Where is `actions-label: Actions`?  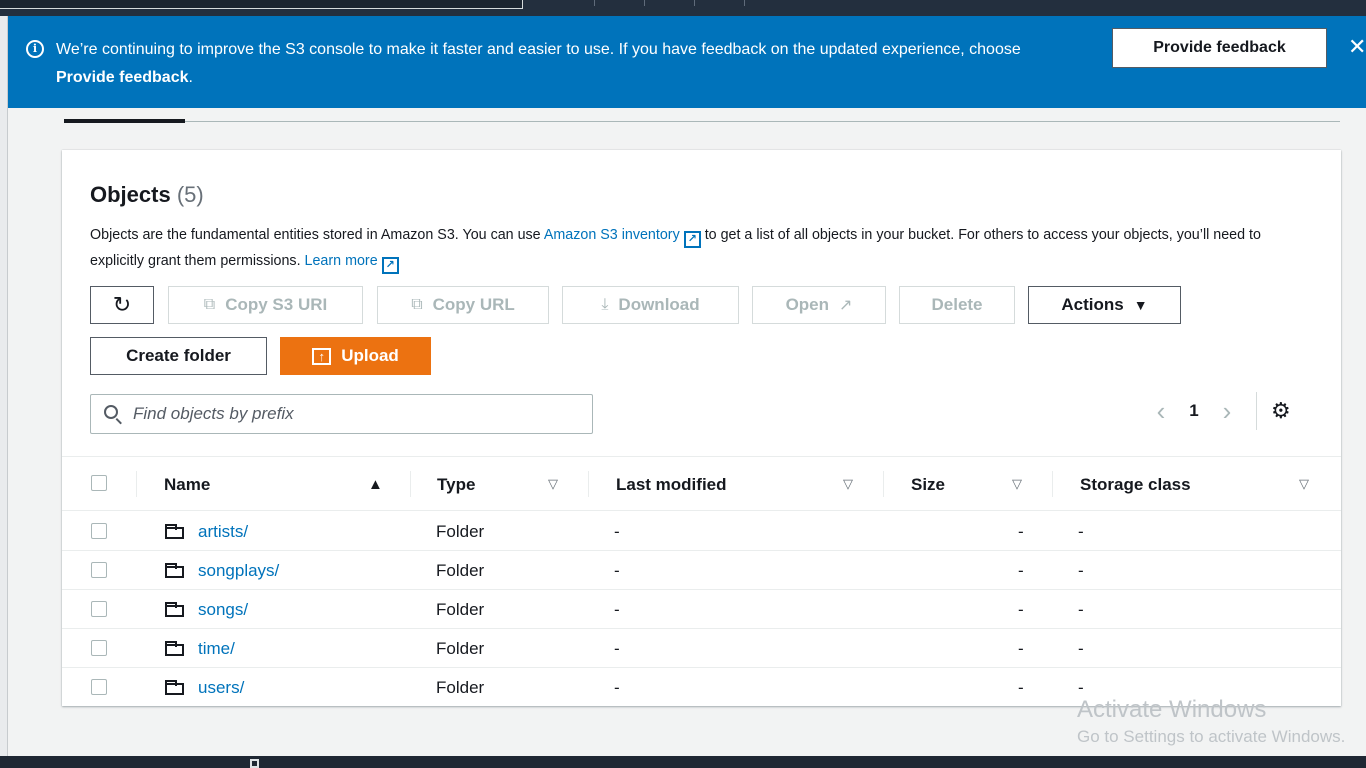
actions-label: Actions is located at coordinates (1092, 304).